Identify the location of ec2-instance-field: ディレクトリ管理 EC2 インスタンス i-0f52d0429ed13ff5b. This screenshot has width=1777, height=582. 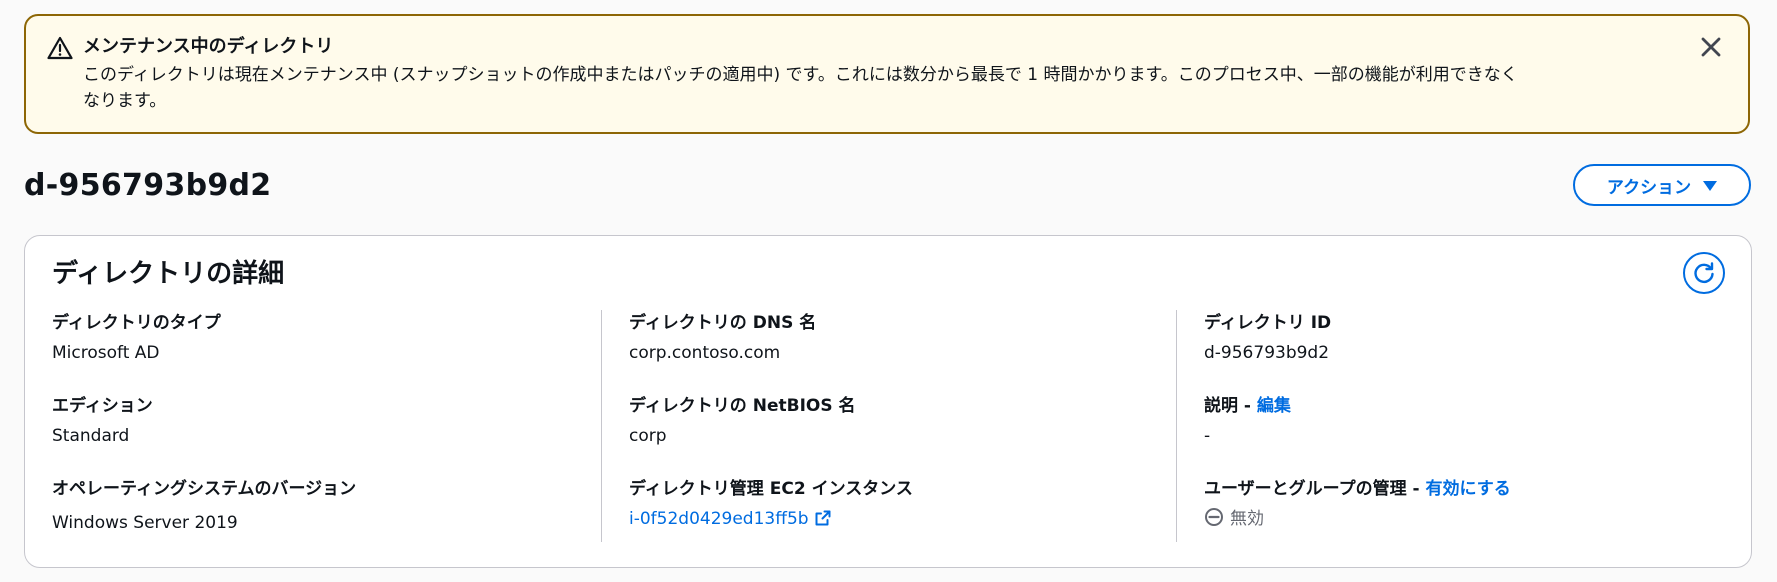
(771, 505).